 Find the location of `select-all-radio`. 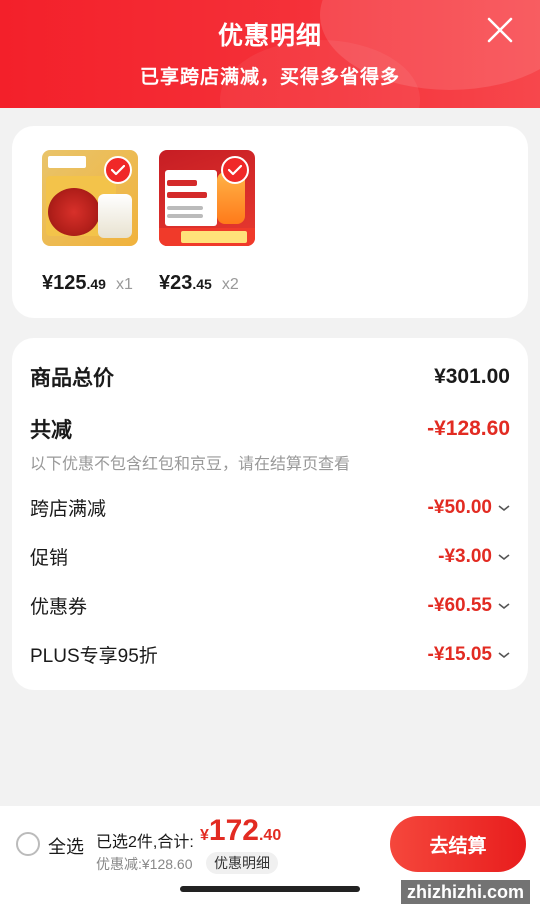

select-all-radio is located at coordinates (28, 844).